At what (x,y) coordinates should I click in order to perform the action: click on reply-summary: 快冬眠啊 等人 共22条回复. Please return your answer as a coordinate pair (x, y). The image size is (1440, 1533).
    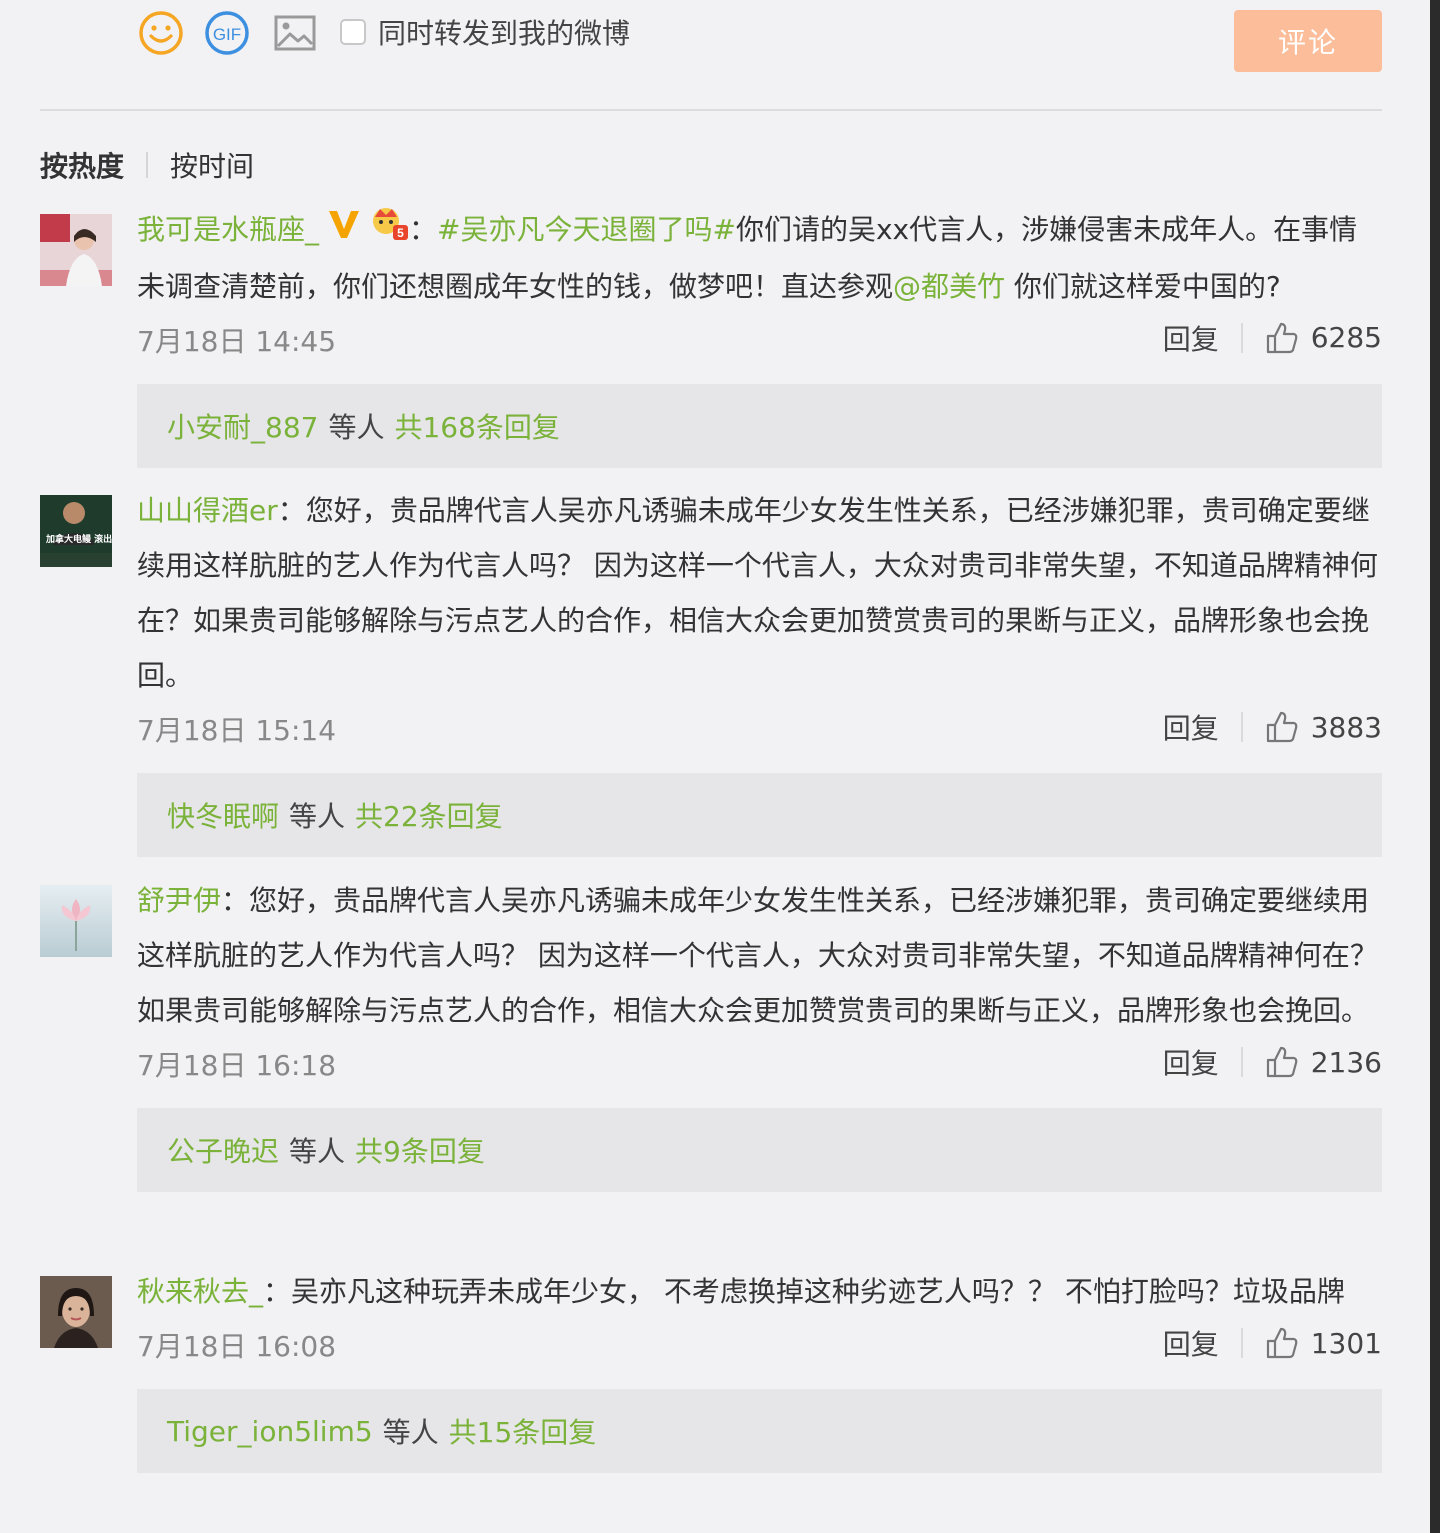
    Looking at the image, I should click on (759, 815).